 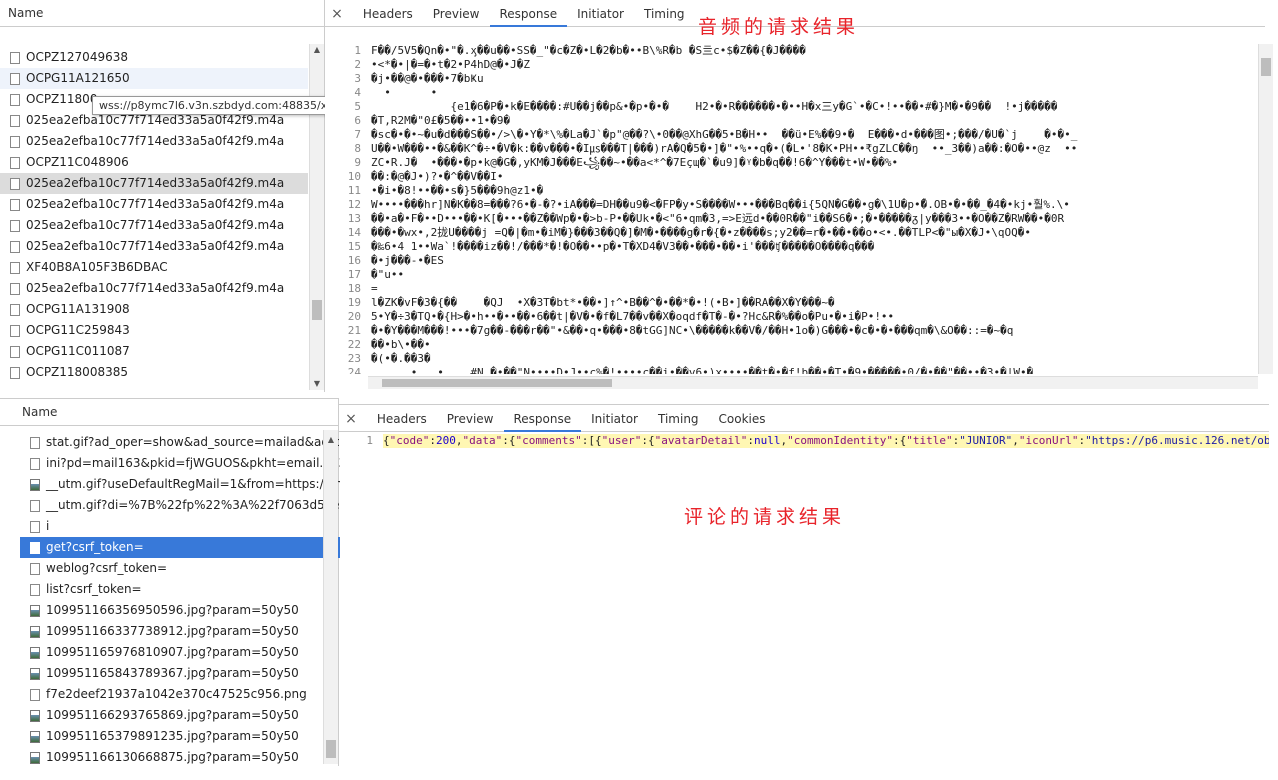 What do you see at coordinates (180, 631) in the screenshot?
I see `request-row: 109951166337738912.jpg?param=50y50` at bounding box center [180, 631].